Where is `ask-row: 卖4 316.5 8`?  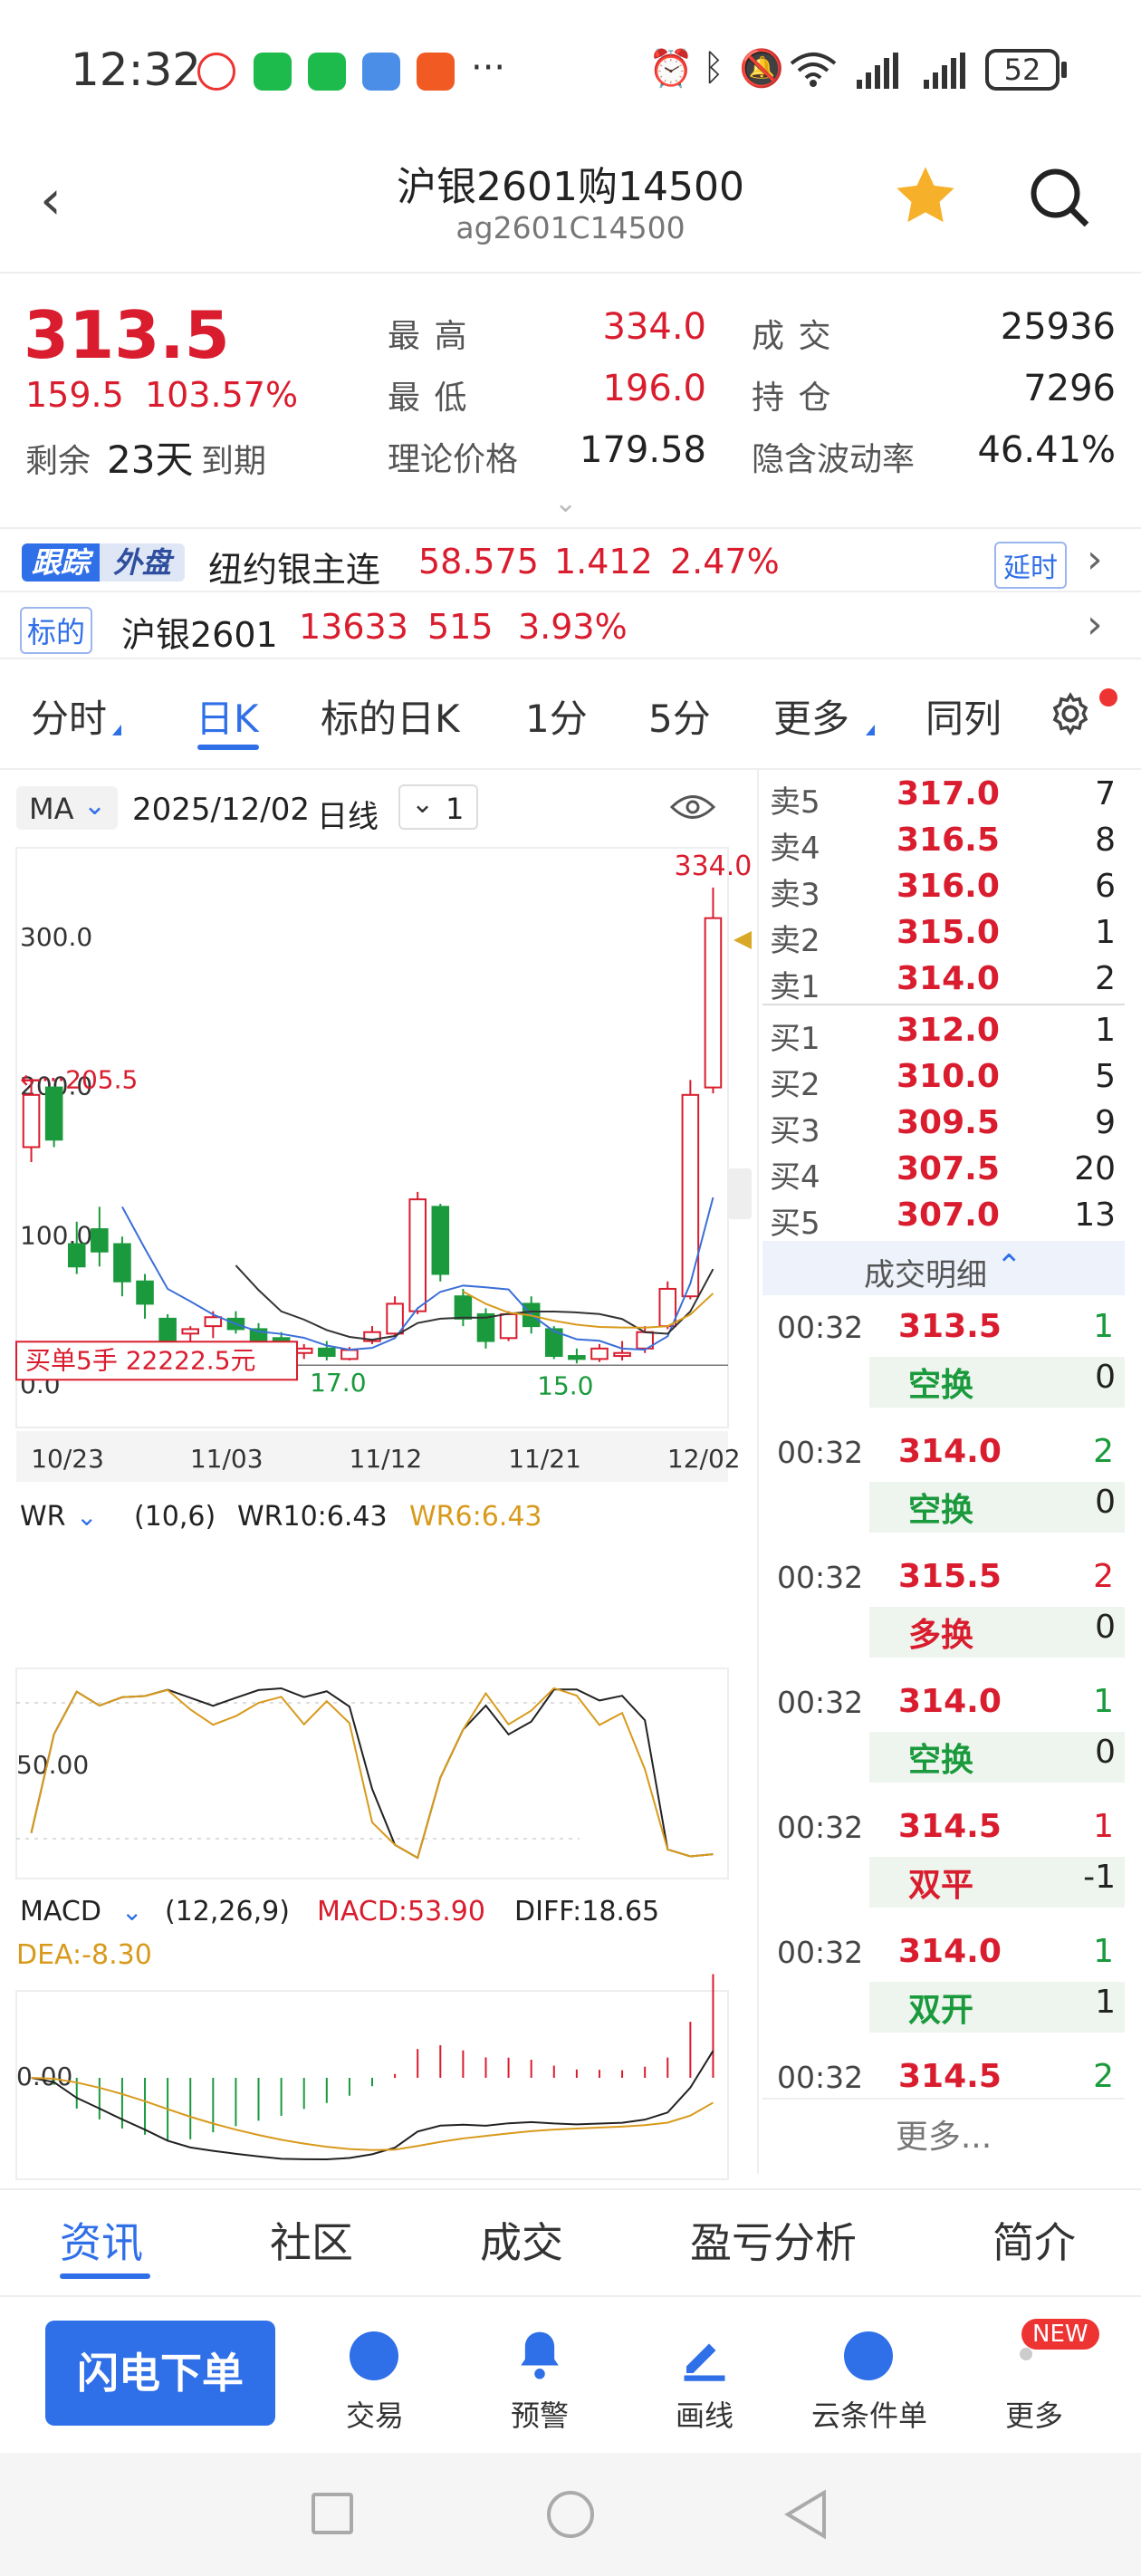 ask-row: 卖4 316.5 8 is located at coordinates (944, 842).